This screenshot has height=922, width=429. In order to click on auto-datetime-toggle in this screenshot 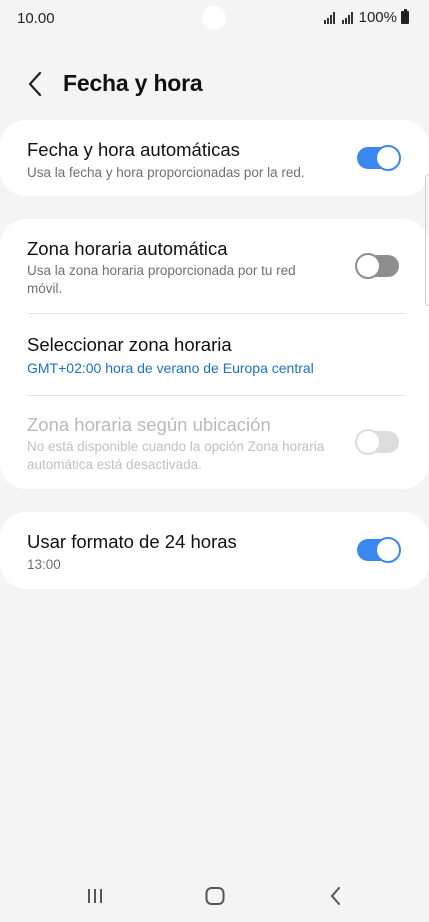, I will do `click(379, 158)`.